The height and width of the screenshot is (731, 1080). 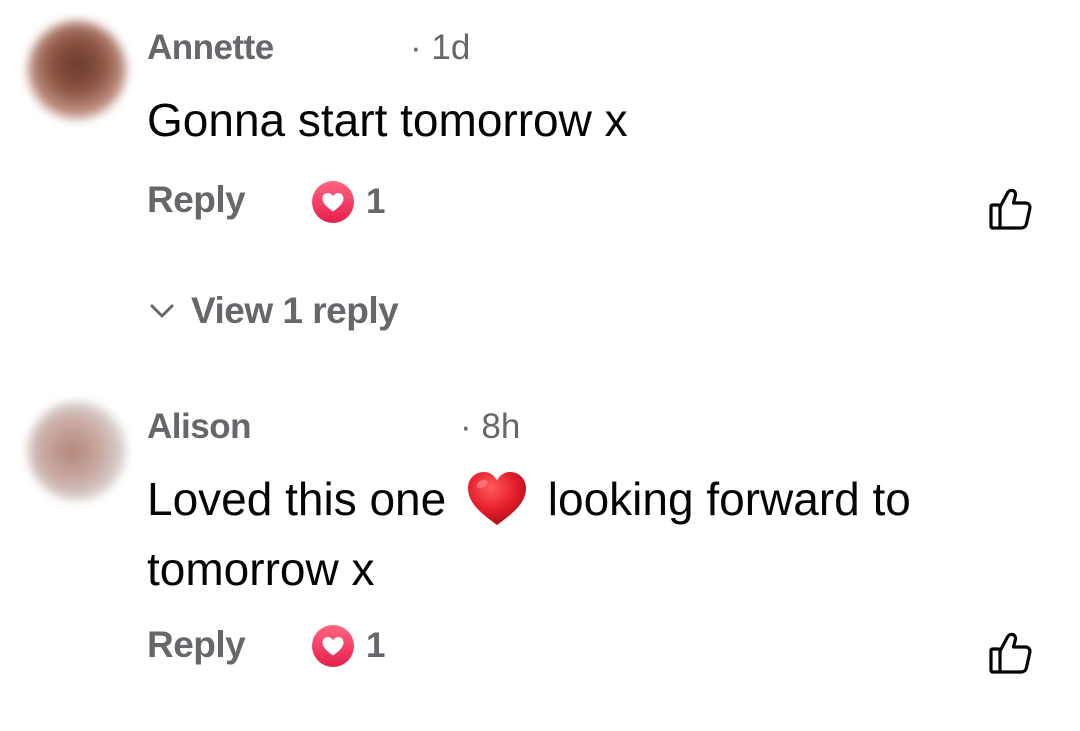 I want to click on comment-author: Alison, so click(x=199, y=427).